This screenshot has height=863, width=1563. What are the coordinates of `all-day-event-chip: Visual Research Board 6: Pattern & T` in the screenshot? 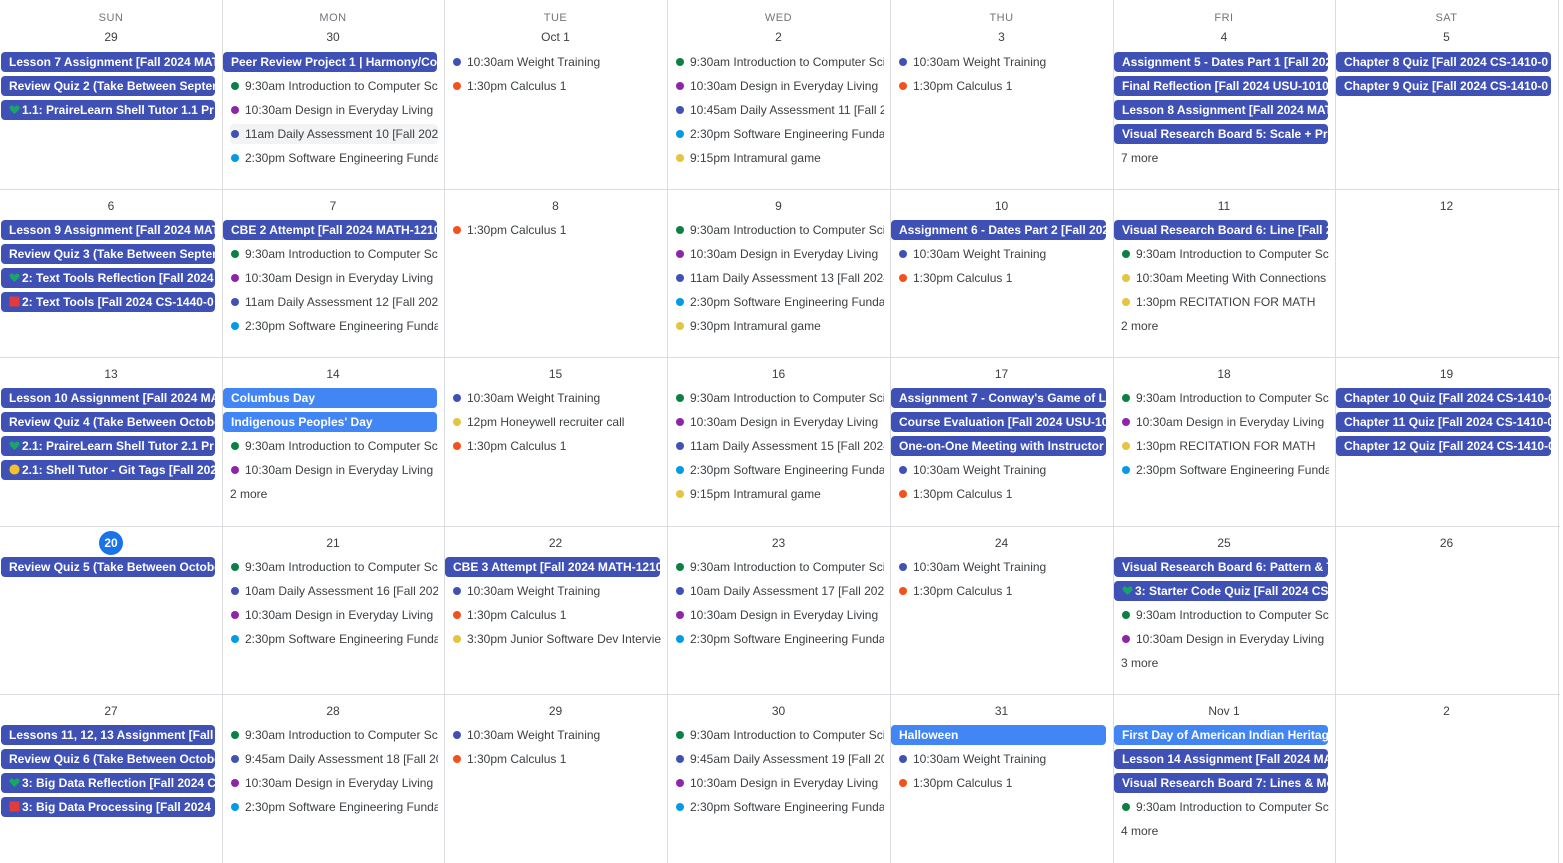 It's located at (1221, 567).